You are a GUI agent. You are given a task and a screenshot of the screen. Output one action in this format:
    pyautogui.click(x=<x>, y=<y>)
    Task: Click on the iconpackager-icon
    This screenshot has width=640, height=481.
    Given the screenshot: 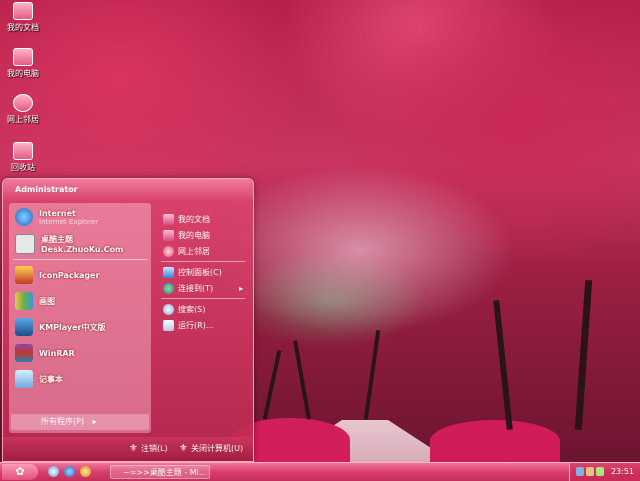 What is the action you would take?
    pyautogui.click(x=24, y=275)
    